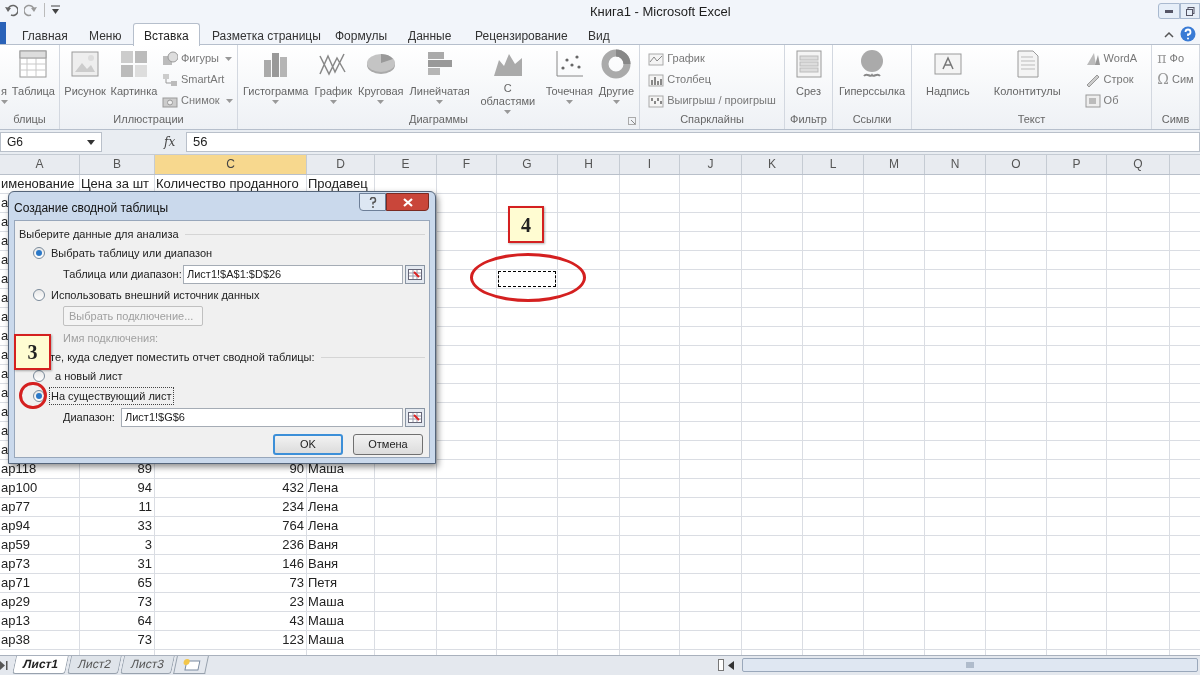  What do you see at coordinates (117, 507) in the screenshot?
I see `table-cell: 11` at bounding box center [117, 507].